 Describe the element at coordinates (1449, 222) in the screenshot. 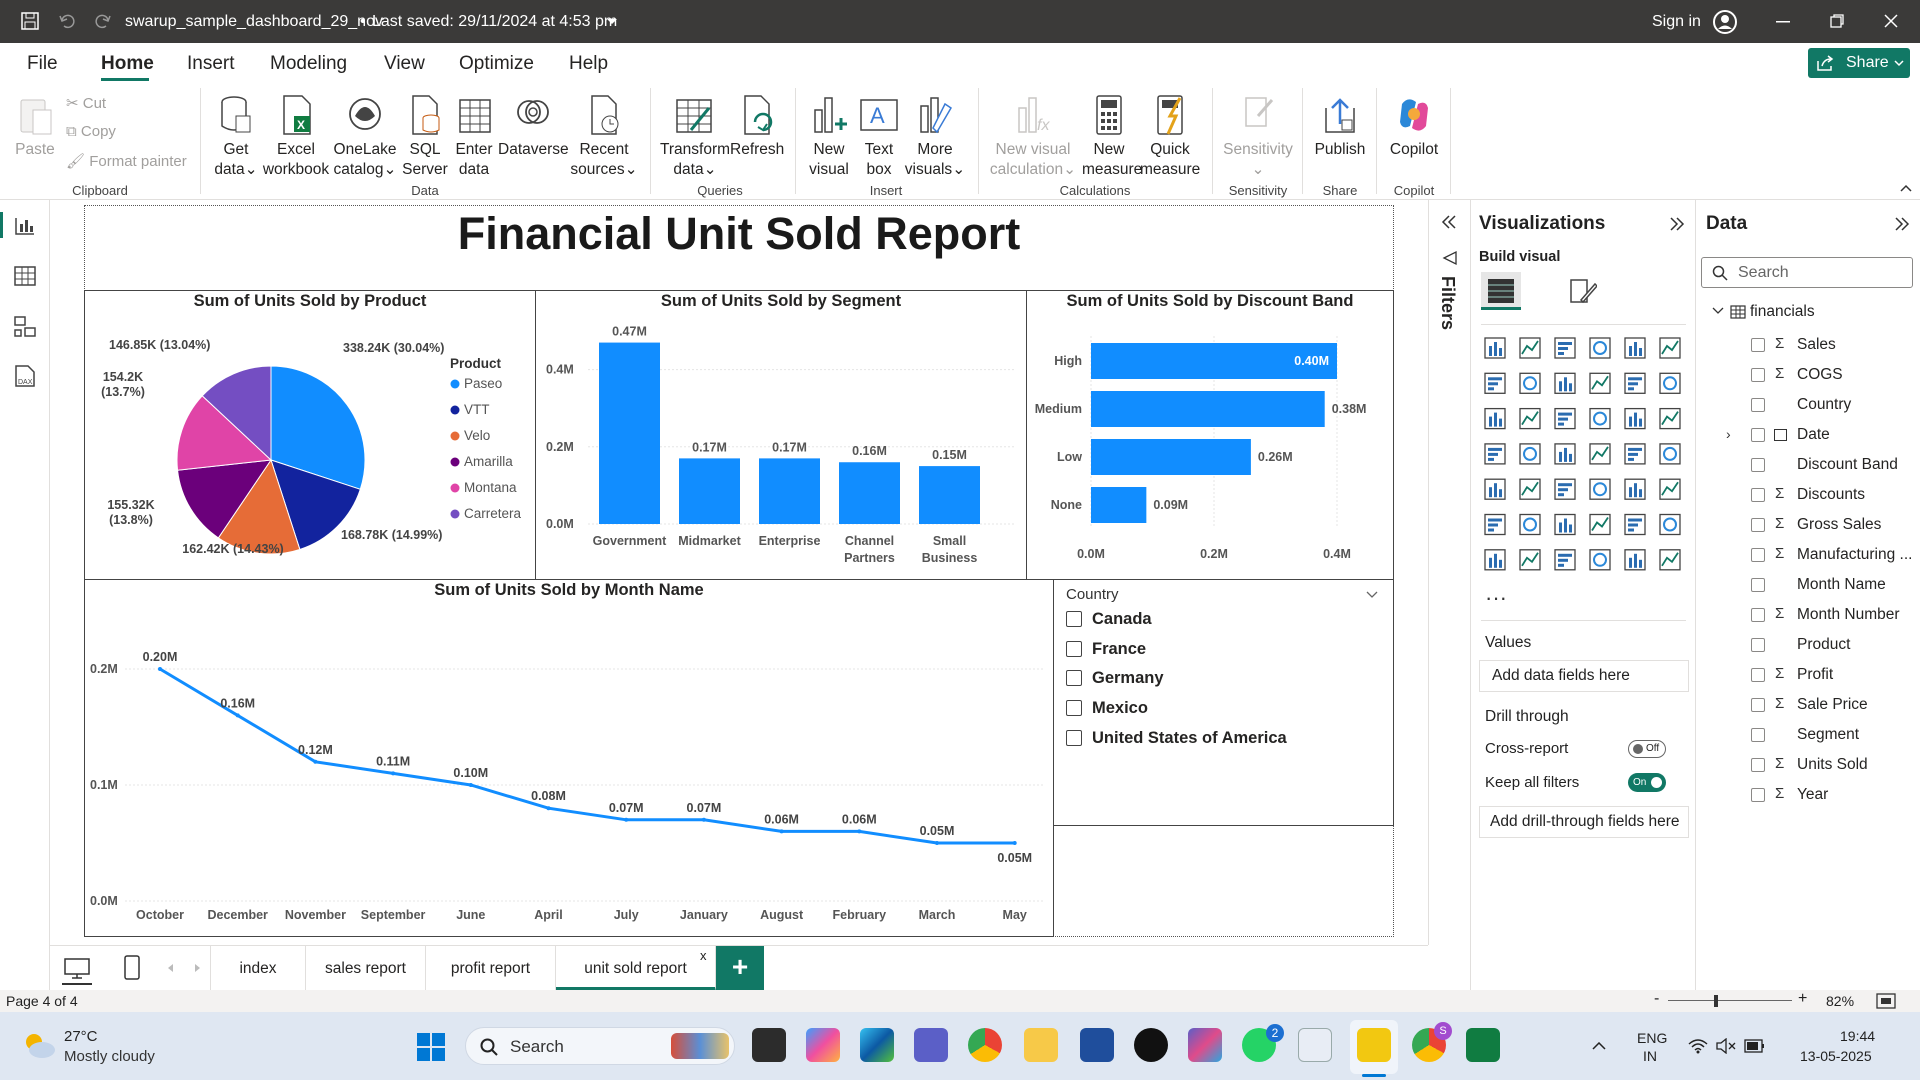

I see `expand-left-icon` at that location.